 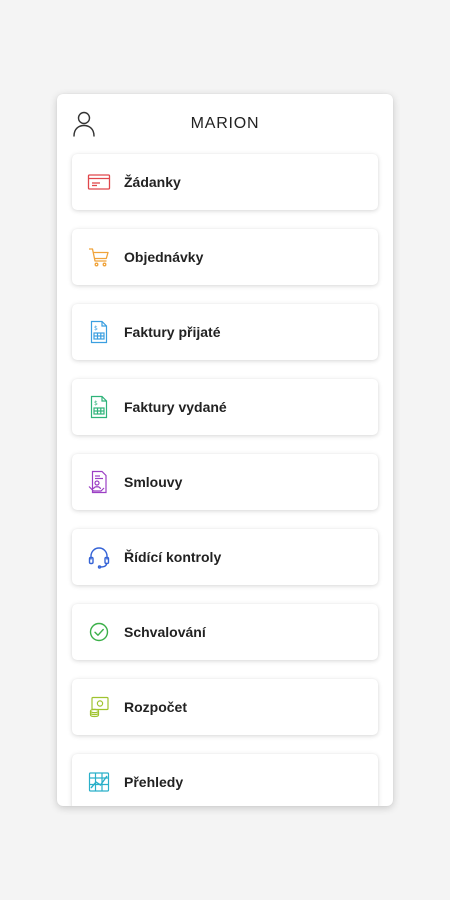 I want to click on app-title: MARION, so click(x=225, y=123).